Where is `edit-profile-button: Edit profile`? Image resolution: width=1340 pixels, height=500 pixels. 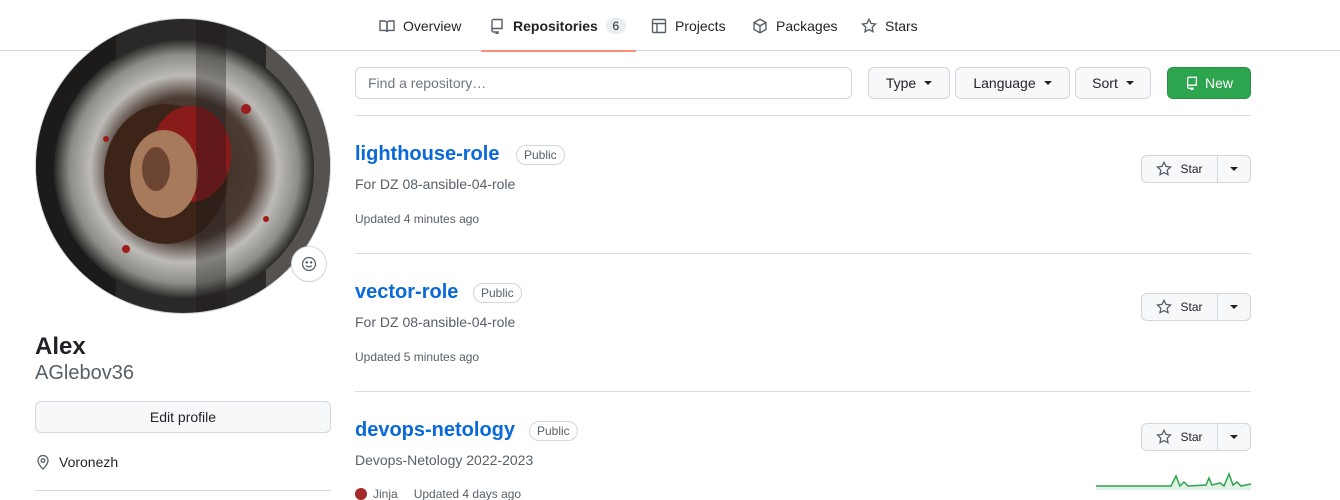
edit-profile-button: Edit profile is located at coordinates (183, 417).